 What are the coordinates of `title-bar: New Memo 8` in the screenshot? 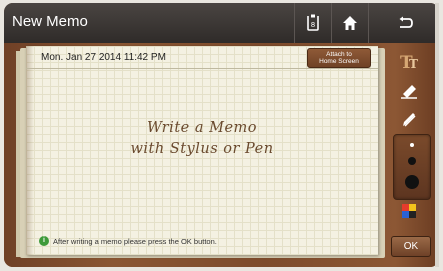 It's located at (221, 23).